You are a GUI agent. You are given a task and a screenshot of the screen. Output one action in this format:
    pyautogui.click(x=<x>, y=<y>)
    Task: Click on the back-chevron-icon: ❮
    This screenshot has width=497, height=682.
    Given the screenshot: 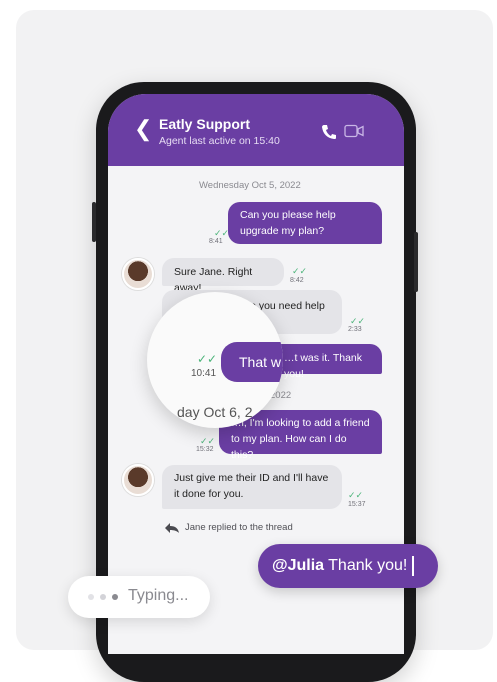 What is the action you would take?
    pyautogui.click(x=143, y=129)
    